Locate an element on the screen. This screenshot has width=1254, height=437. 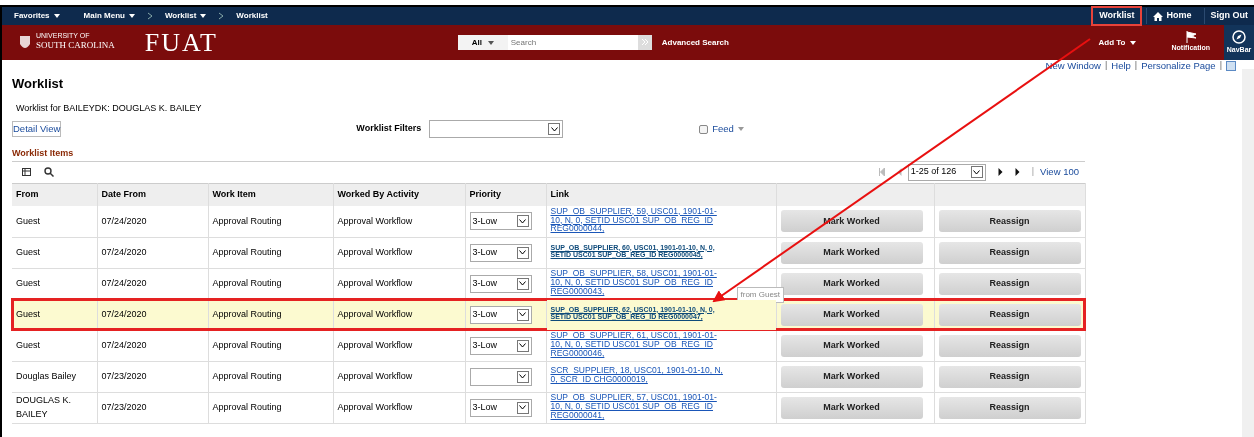
worklist-owner: Worklist for BAILEYDK: DOUGLAS K. BAILEY is located at coordinates (109, 108).